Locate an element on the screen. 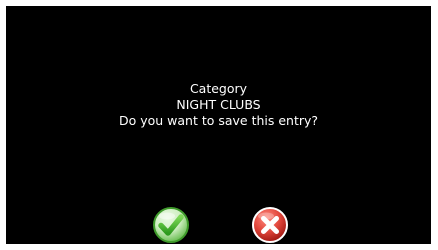 The width and height of the screenshot is (438, 250). x-icon is located at coordinates (270, 225).